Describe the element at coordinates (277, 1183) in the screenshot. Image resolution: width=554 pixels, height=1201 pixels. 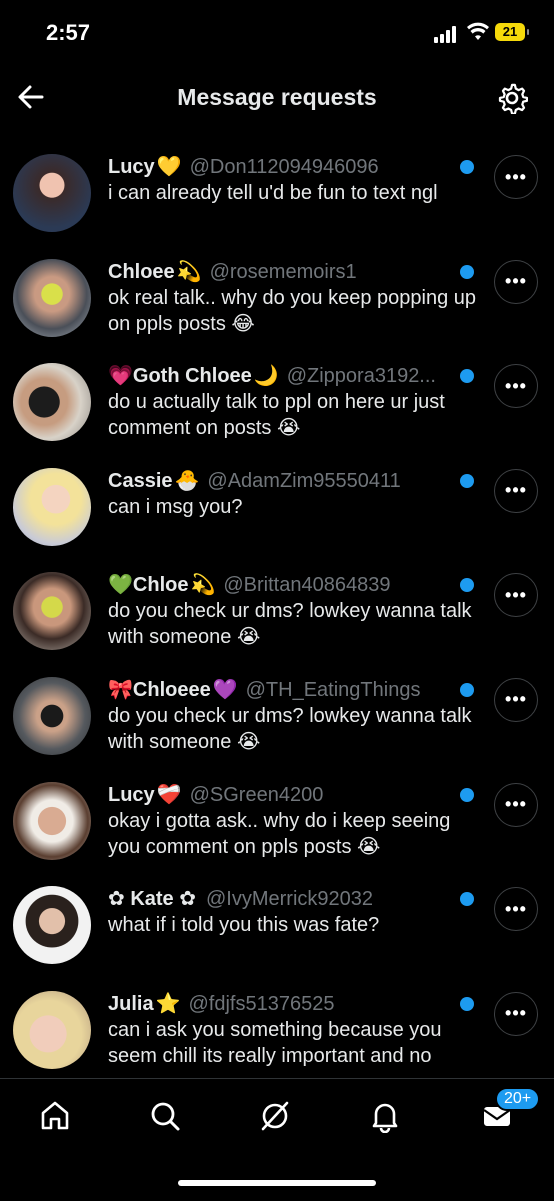
I see `home-indicator` at that location.